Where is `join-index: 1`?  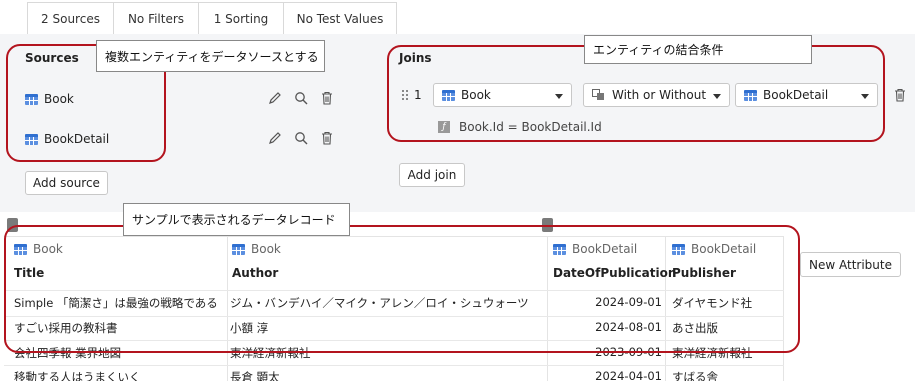 join-index: 1 is located at coordinates (418, 95).